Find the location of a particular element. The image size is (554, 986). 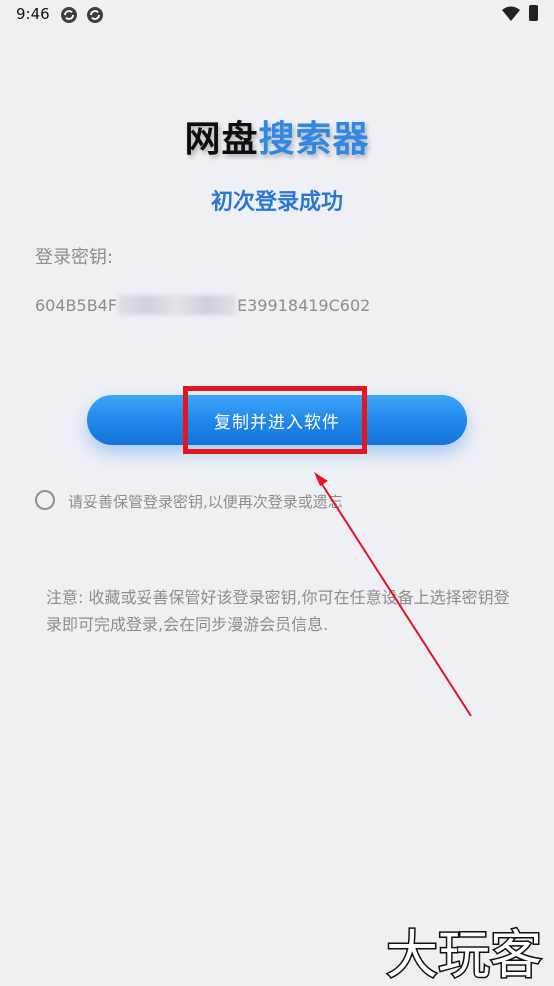

login-success-heading: 初次登录成功 is located at coordinates (276, 202).